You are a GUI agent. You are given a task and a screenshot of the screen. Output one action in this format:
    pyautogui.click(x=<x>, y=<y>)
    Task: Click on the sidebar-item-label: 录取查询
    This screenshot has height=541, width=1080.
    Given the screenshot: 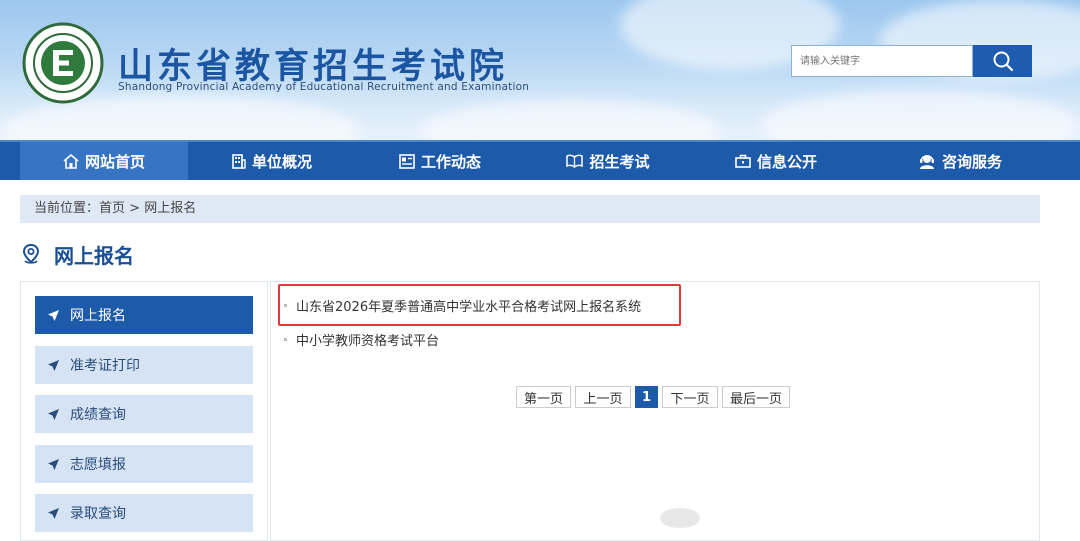 What is the action you would take?
    pyautogui.click(x=98, y=514)
    